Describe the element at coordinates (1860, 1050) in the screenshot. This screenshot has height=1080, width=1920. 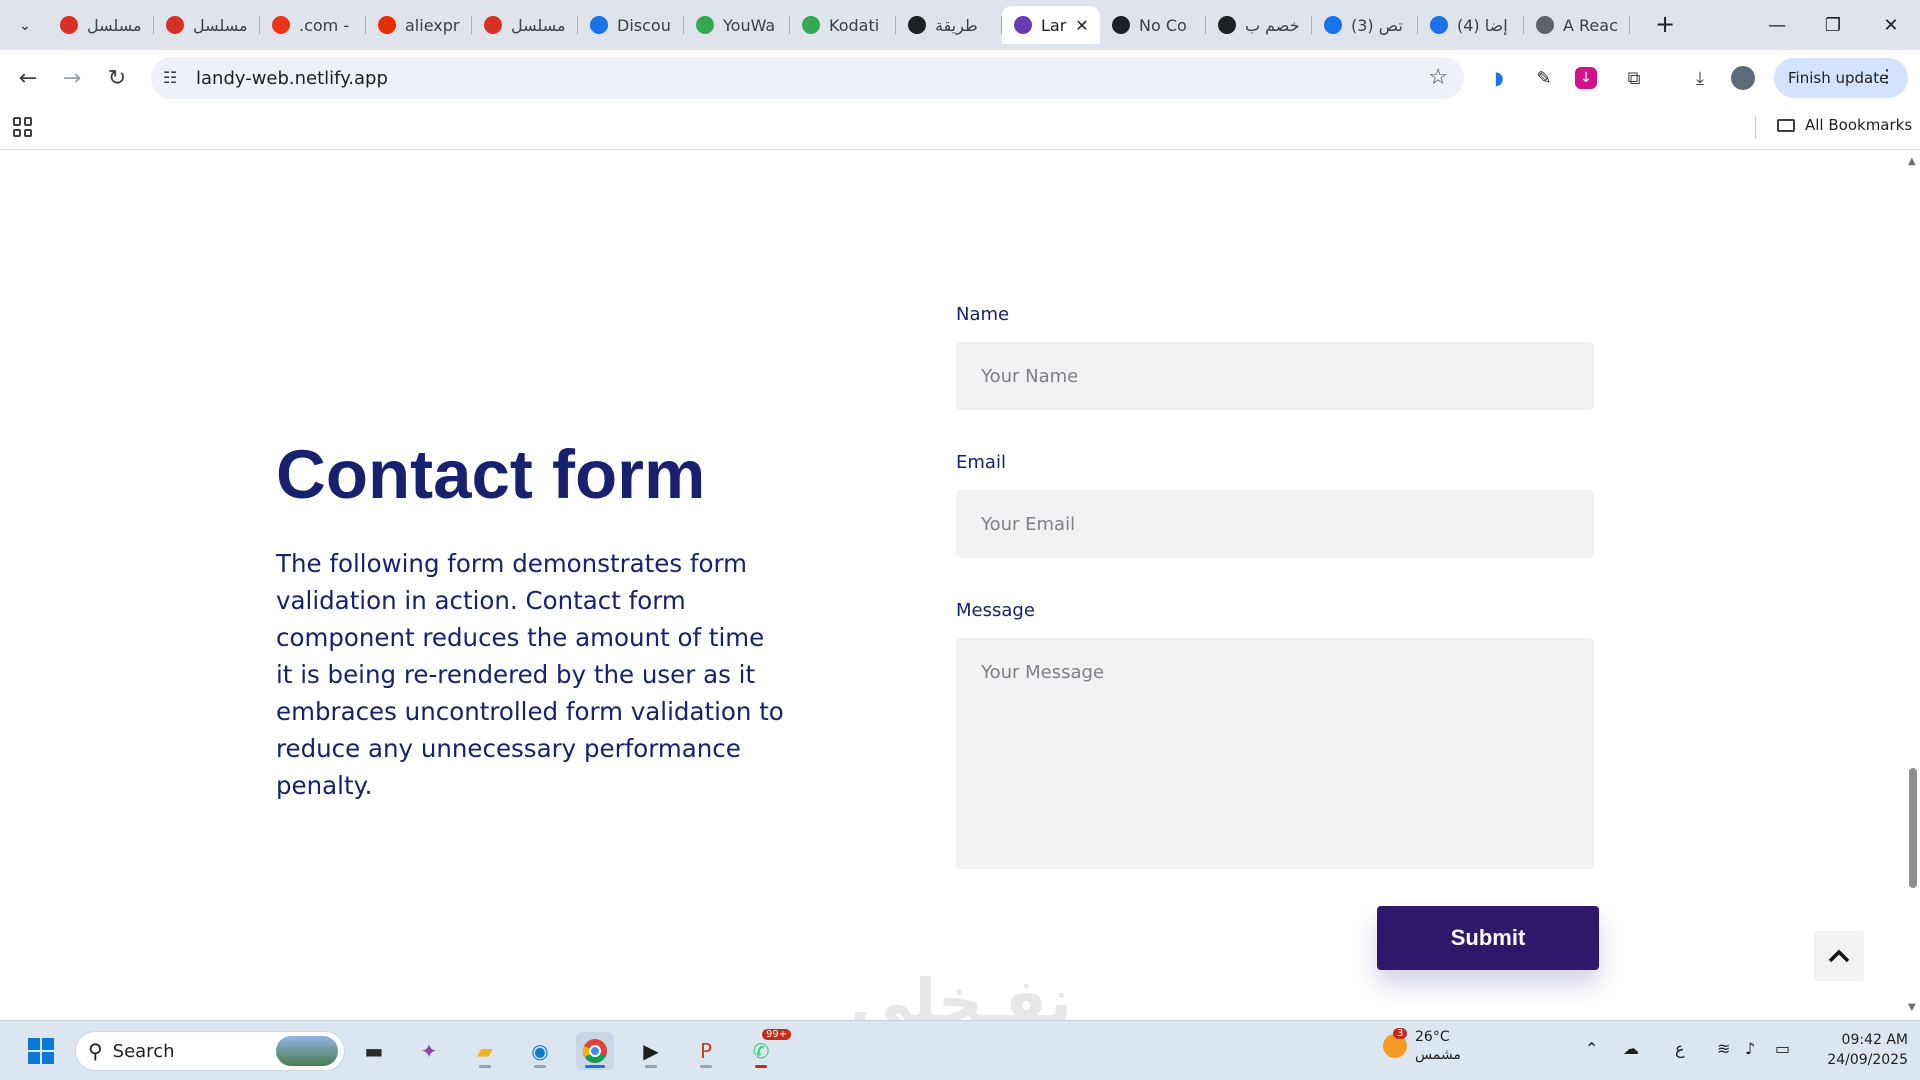
I see `taskbar-clock: 09:42 AM 24/09/2025` at that location.